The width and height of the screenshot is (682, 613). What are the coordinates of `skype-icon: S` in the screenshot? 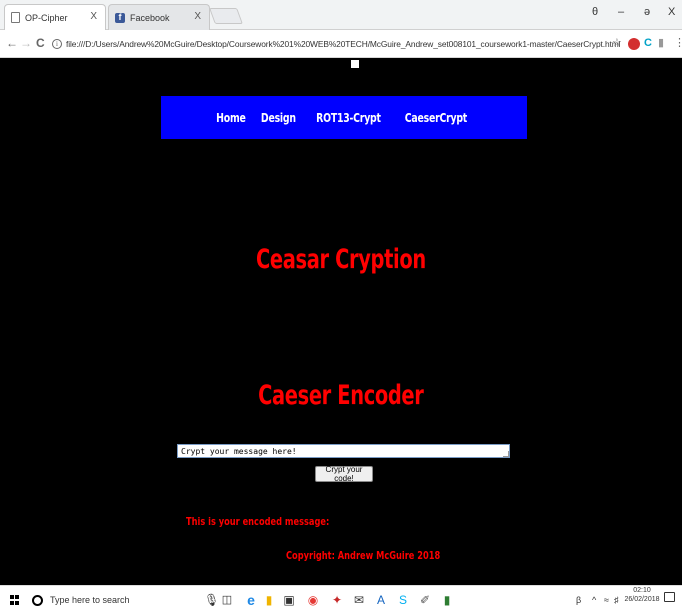 It's located at (403, 600).